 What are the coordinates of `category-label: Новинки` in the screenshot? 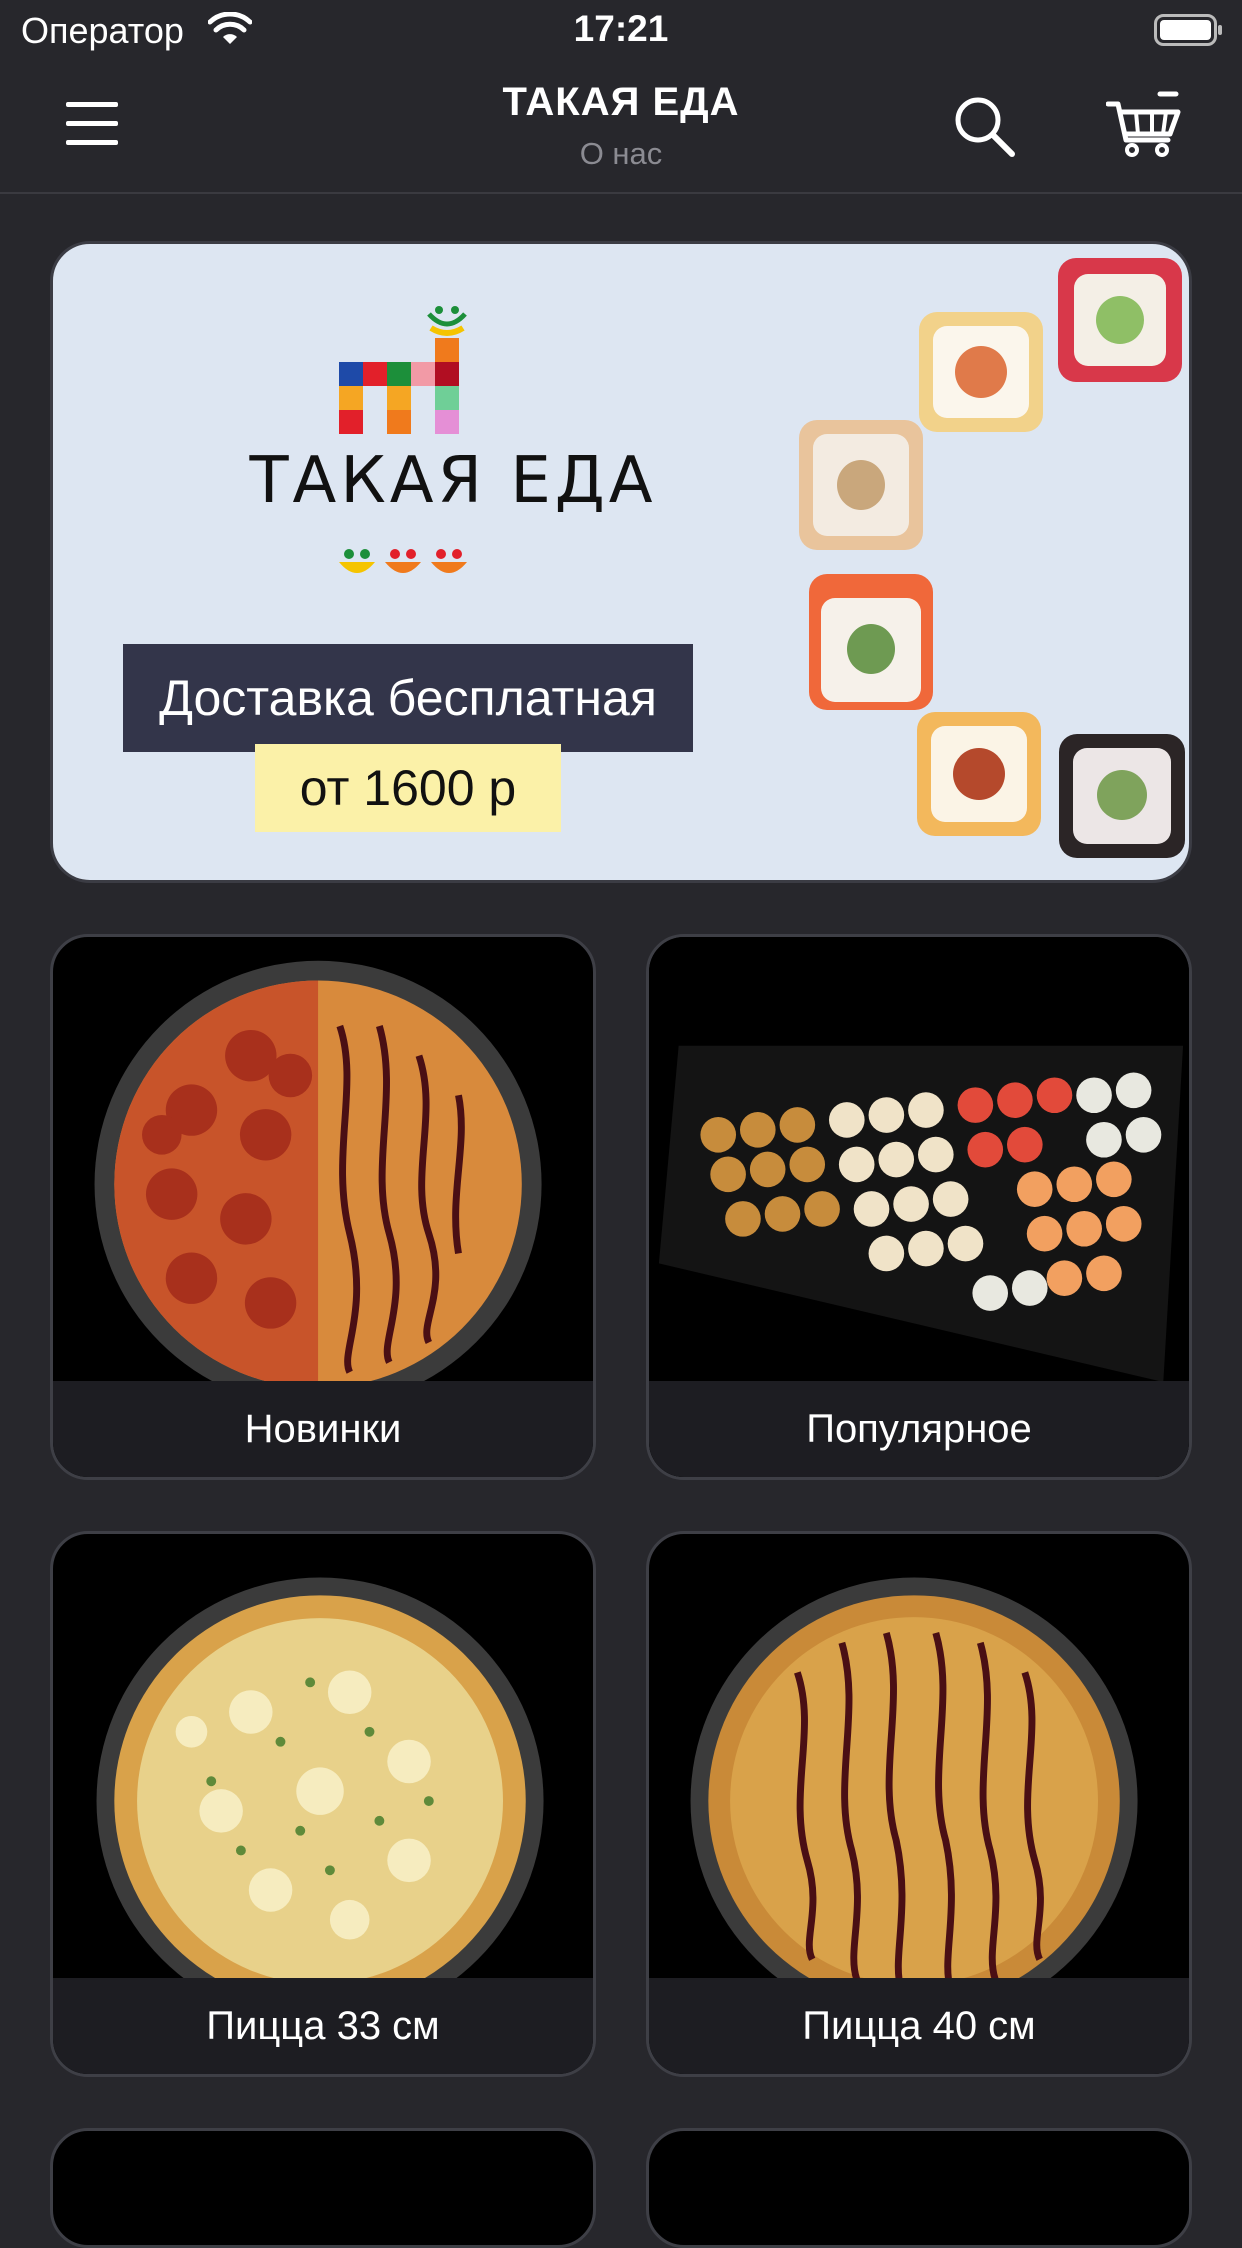 It's located at (323, 1429).